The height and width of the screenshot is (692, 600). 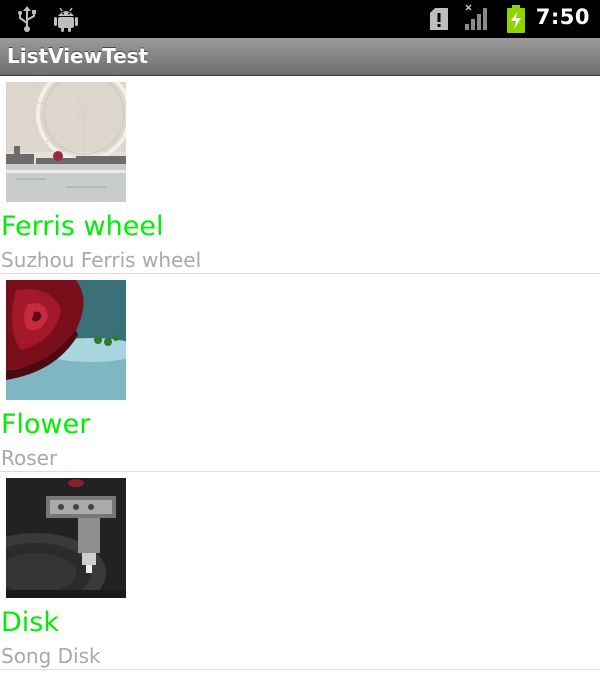 What do you see at coordinates (66, 340) in the screenshot?
I see `rose-image` at bounding box center [66, 340].